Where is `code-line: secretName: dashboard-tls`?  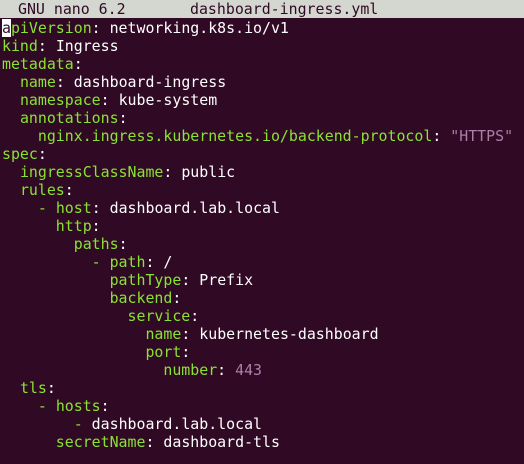
code-line: secretName: dashboard-tls is located at coordinates (257, 442).